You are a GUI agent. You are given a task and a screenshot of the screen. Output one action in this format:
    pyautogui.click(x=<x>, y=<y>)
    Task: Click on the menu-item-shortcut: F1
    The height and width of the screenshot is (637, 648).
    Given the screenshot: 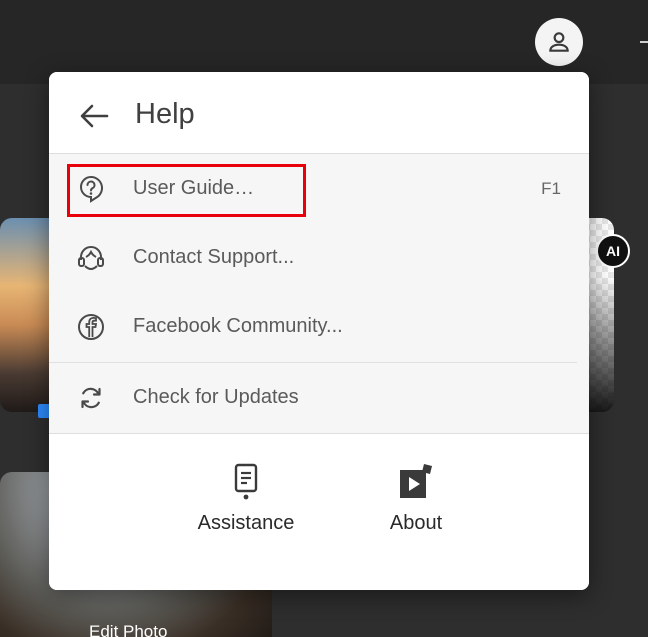 What is the action you would take?
    pyautogui.click(x=551, y=188)
    